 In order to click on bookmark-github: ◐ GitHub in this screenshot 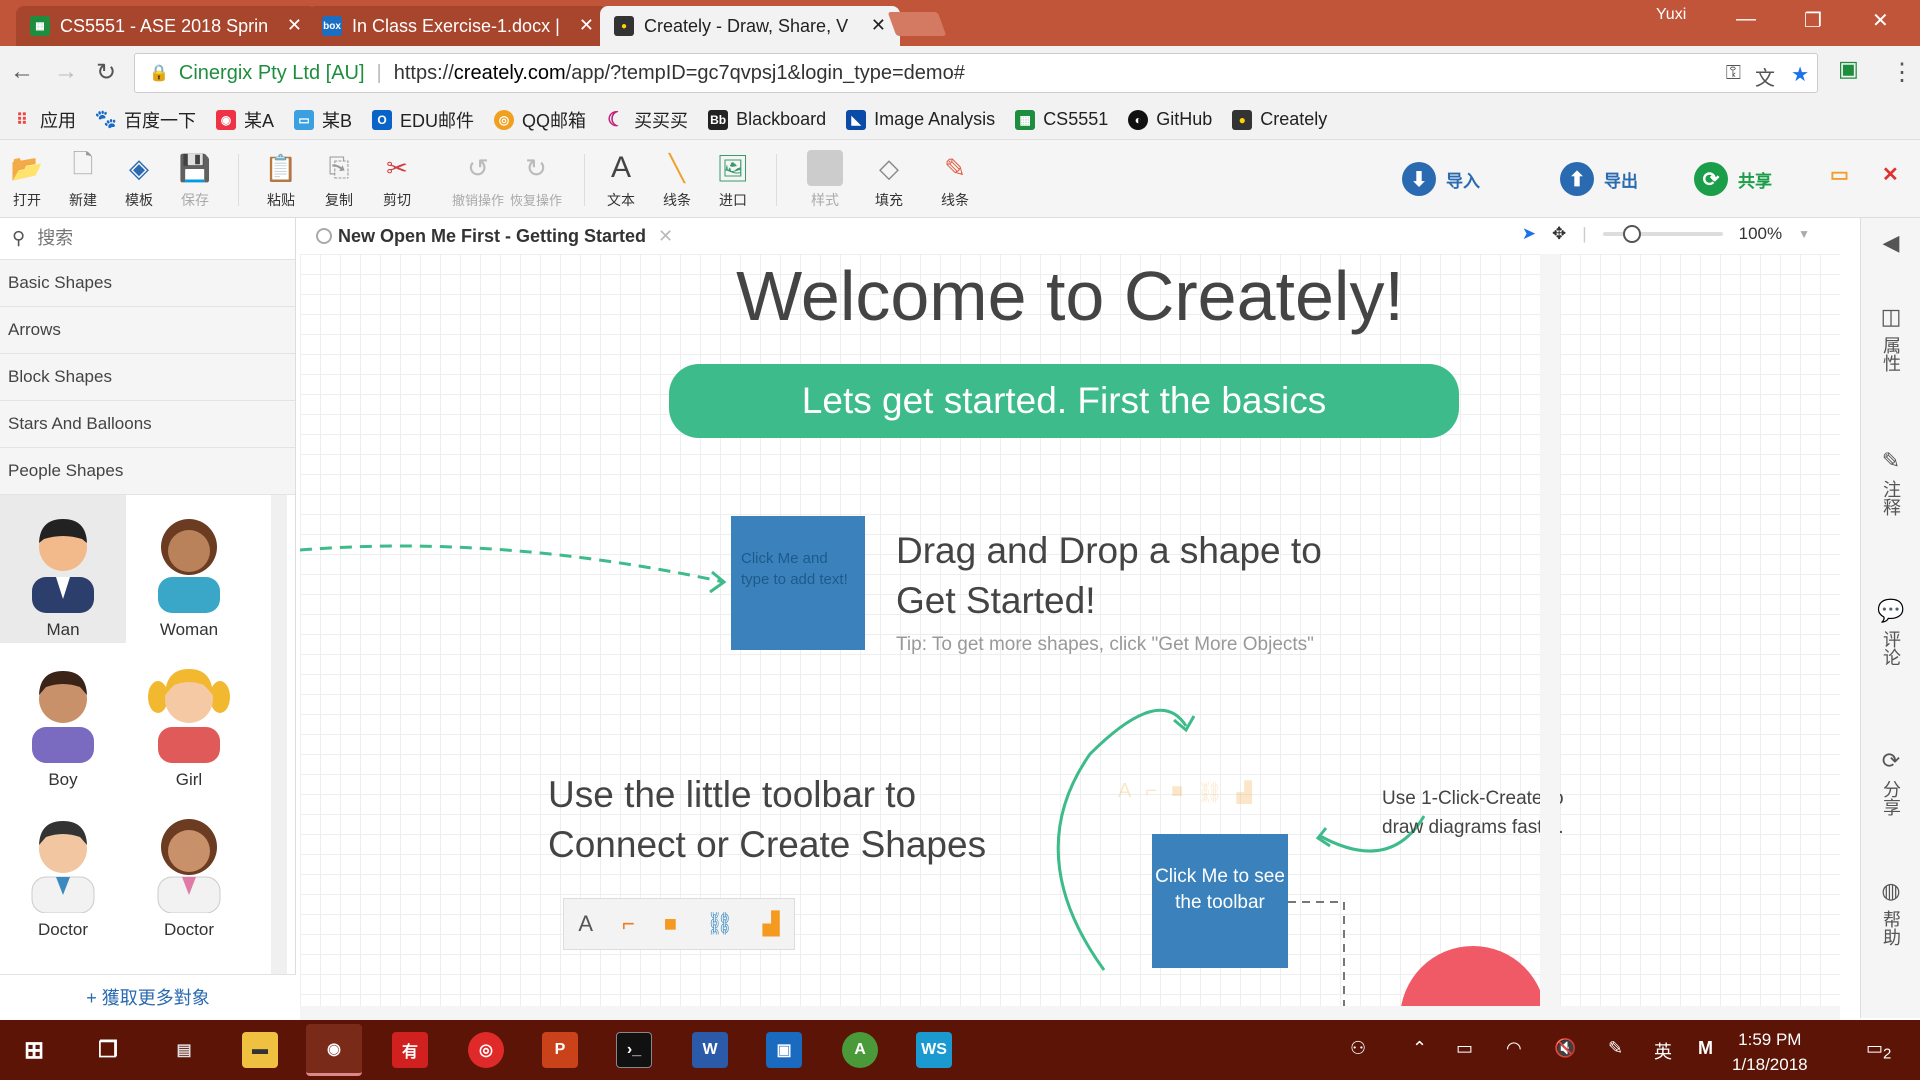, I will do `click(1170, 119)`.